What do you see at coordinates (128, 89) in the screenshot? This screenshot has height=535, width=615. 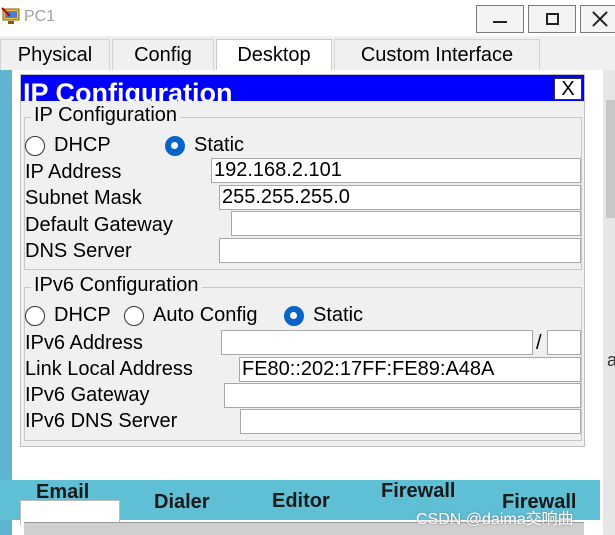 I see `dialog-title: IP Configuration` at bounding box center [128, 89].